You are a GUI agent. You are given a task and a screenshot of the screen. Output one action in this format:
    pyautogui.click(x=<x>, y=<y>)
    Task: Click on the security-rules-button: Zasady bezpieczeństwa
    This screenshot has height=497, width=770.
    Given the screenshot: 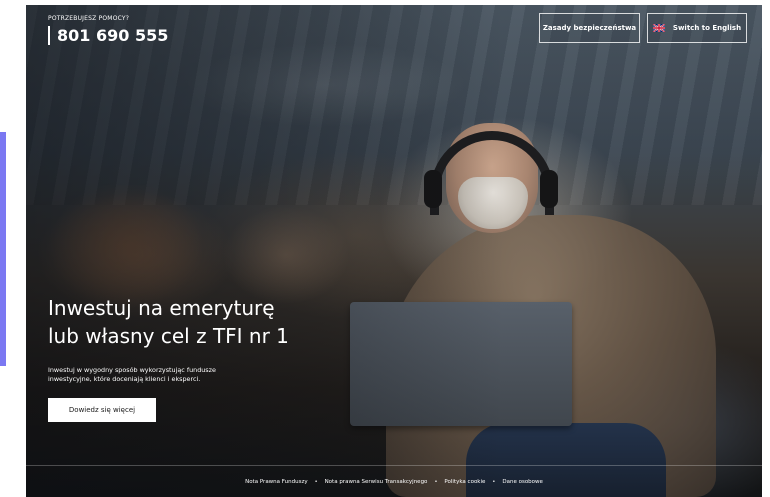 What is the action you would take?
    pyautogui.click(x=589, y=28)
    